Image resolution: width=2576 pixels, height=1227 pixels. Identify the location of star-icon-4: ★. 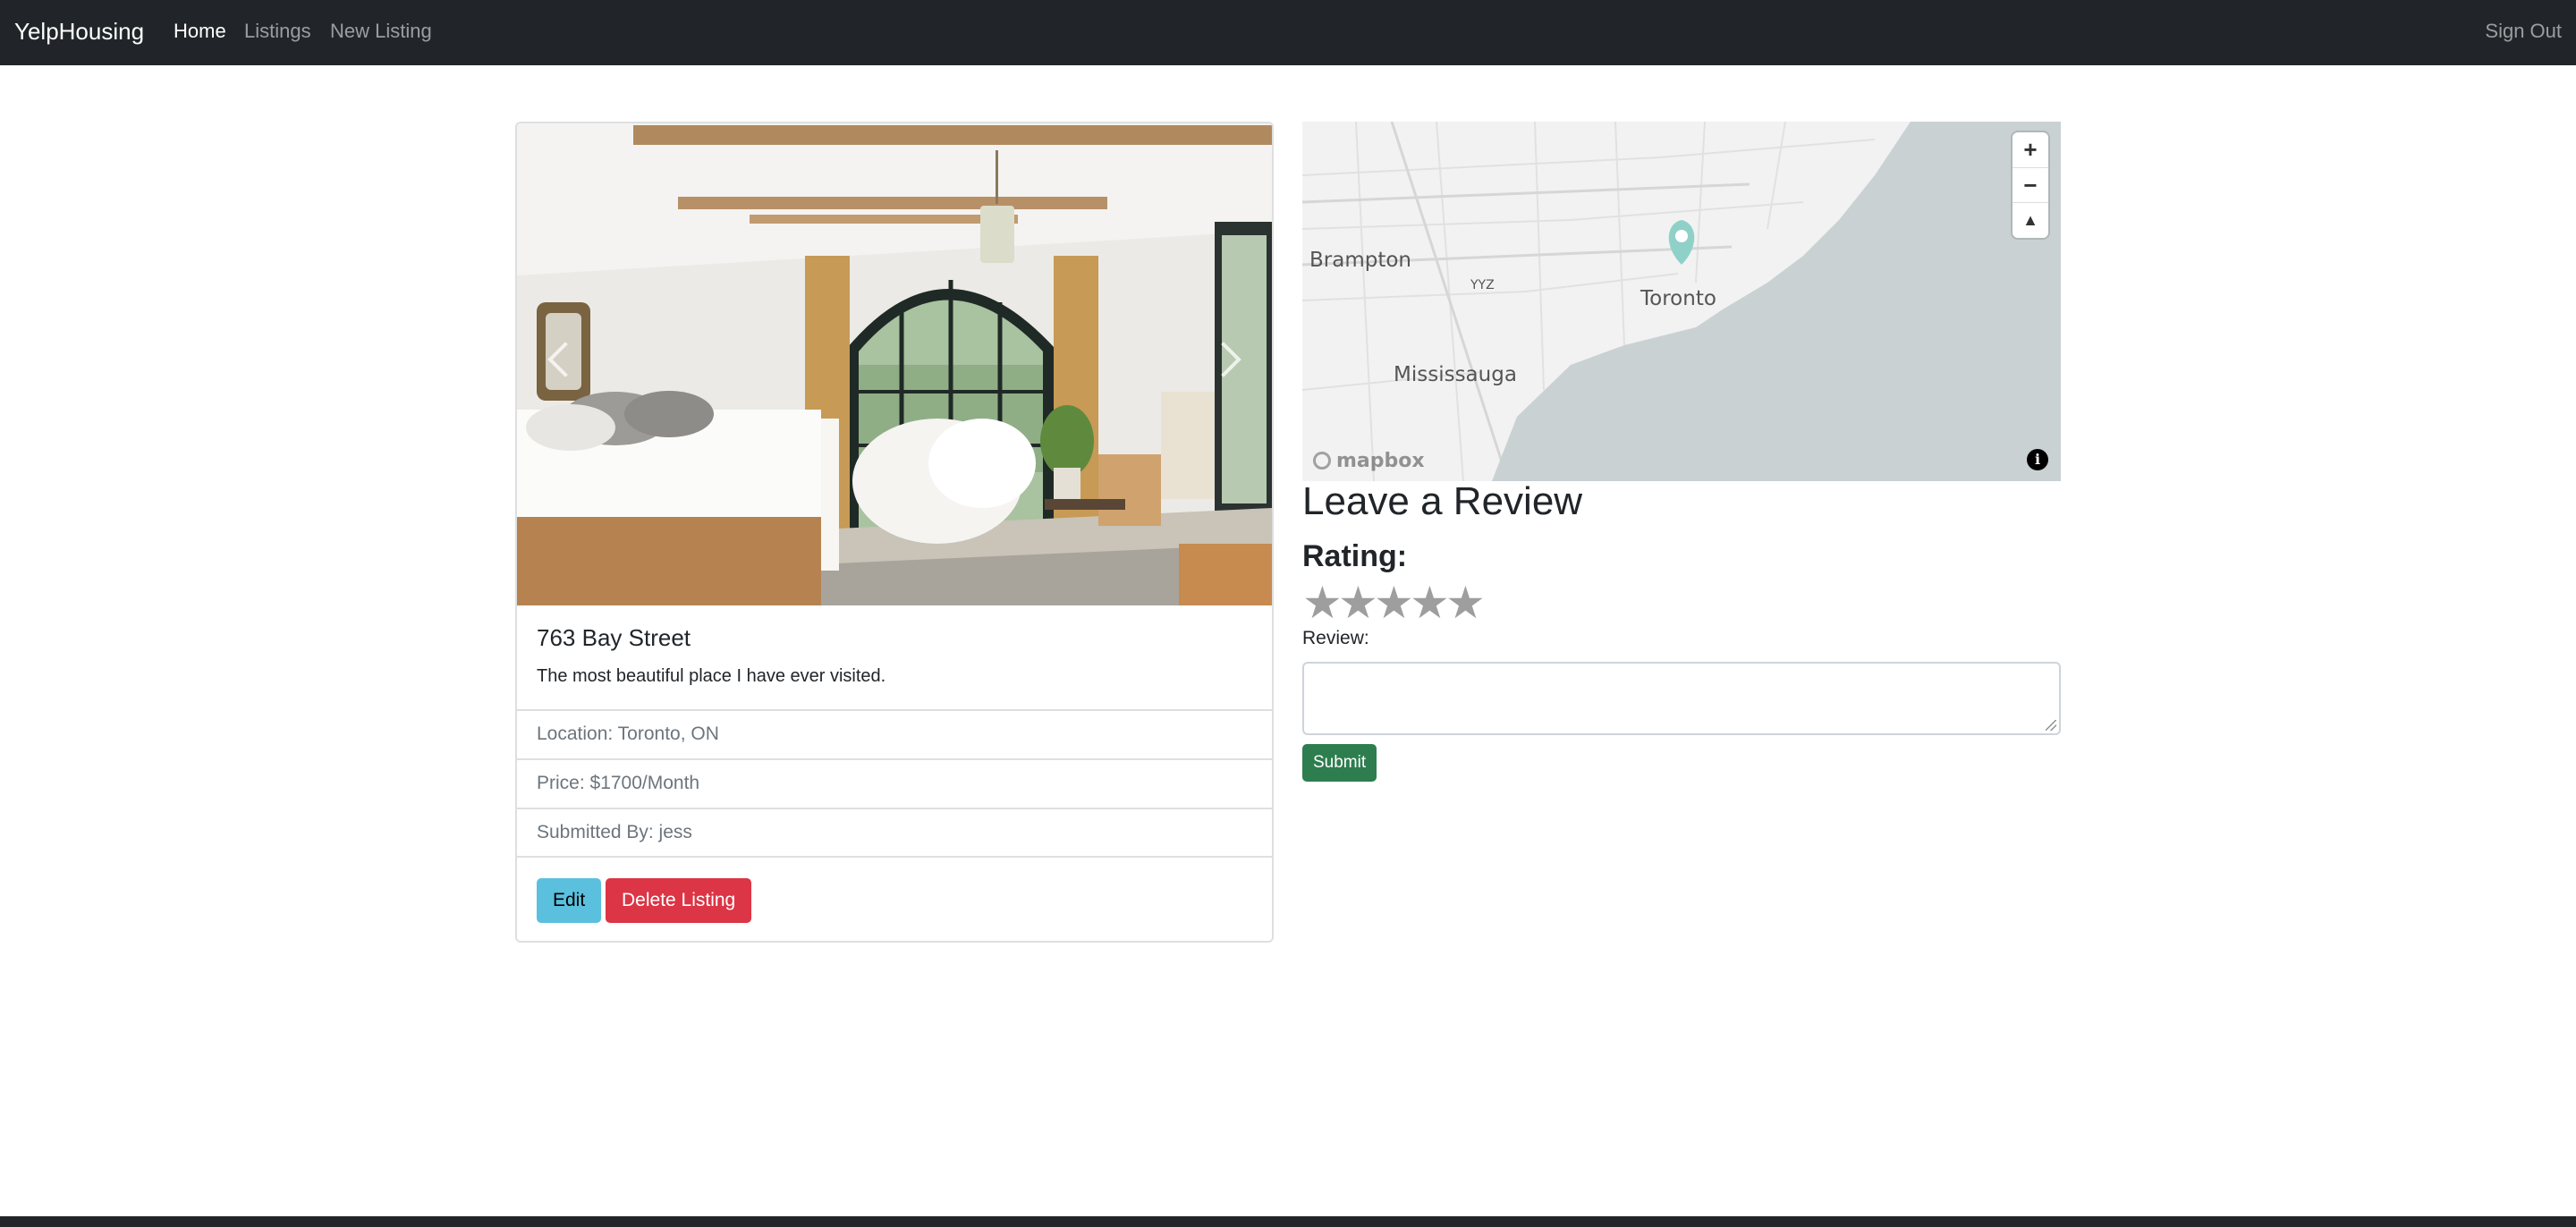
(1430, 602).